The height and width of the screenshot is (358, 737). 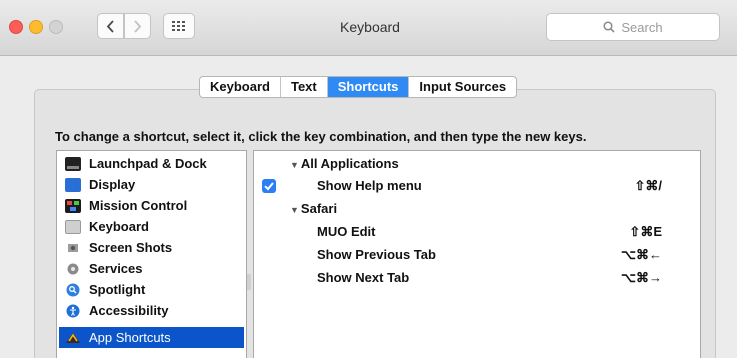 I want to click on window-title: Keyboard, so click(x=370, y=27).